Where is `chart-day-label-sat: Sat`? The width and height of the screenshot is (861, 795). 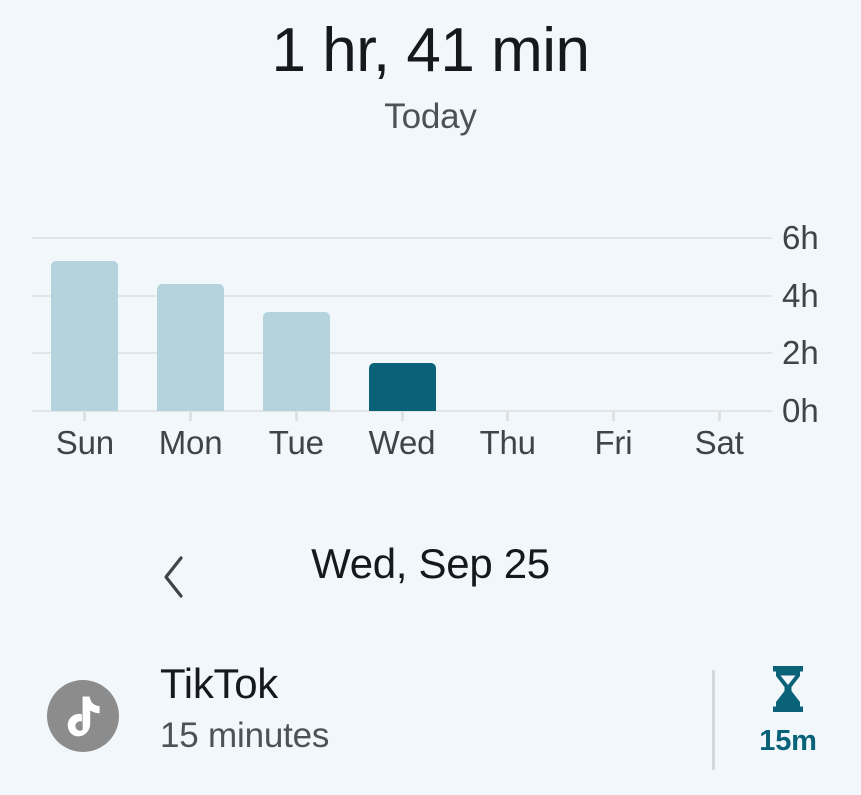 chart-day-label-sat: Sat is located at coordinates (719, 443).